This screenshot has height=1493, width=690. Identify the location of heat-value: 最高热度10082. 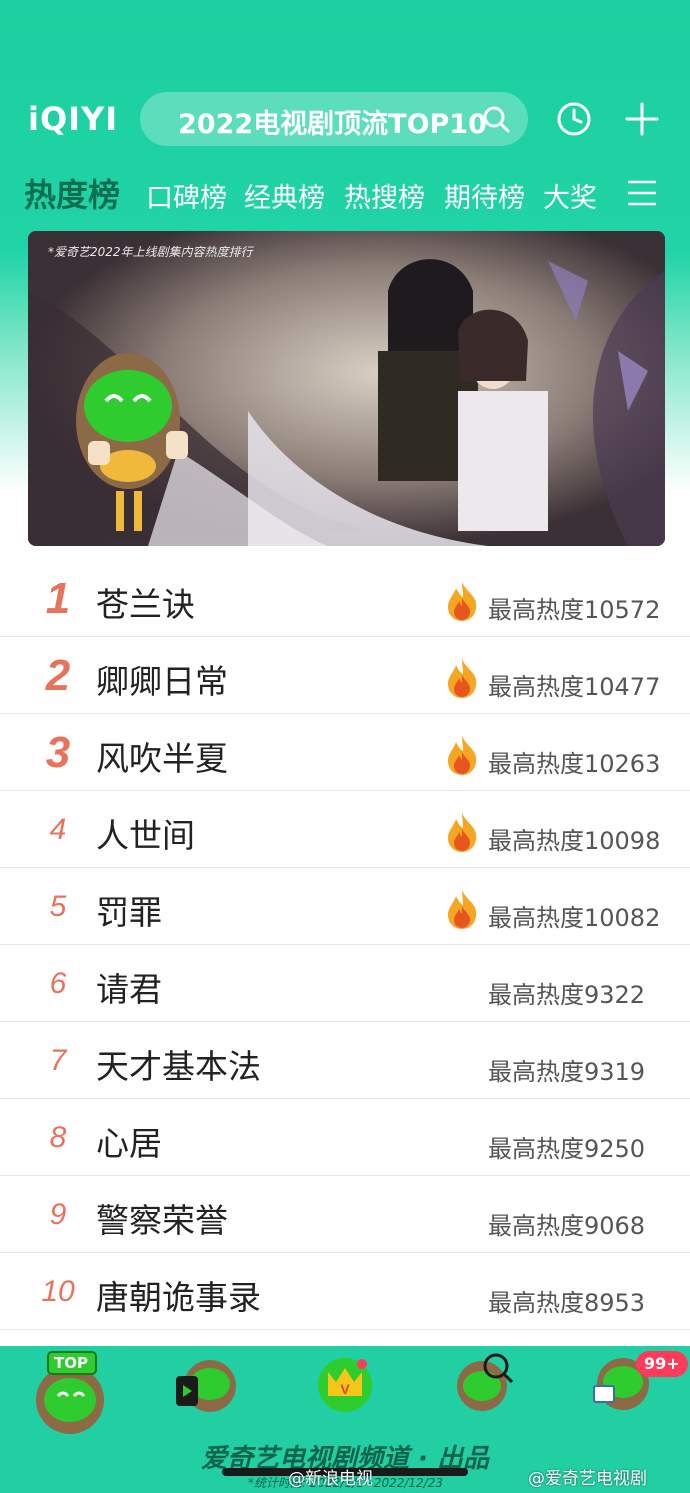
(574, 918).